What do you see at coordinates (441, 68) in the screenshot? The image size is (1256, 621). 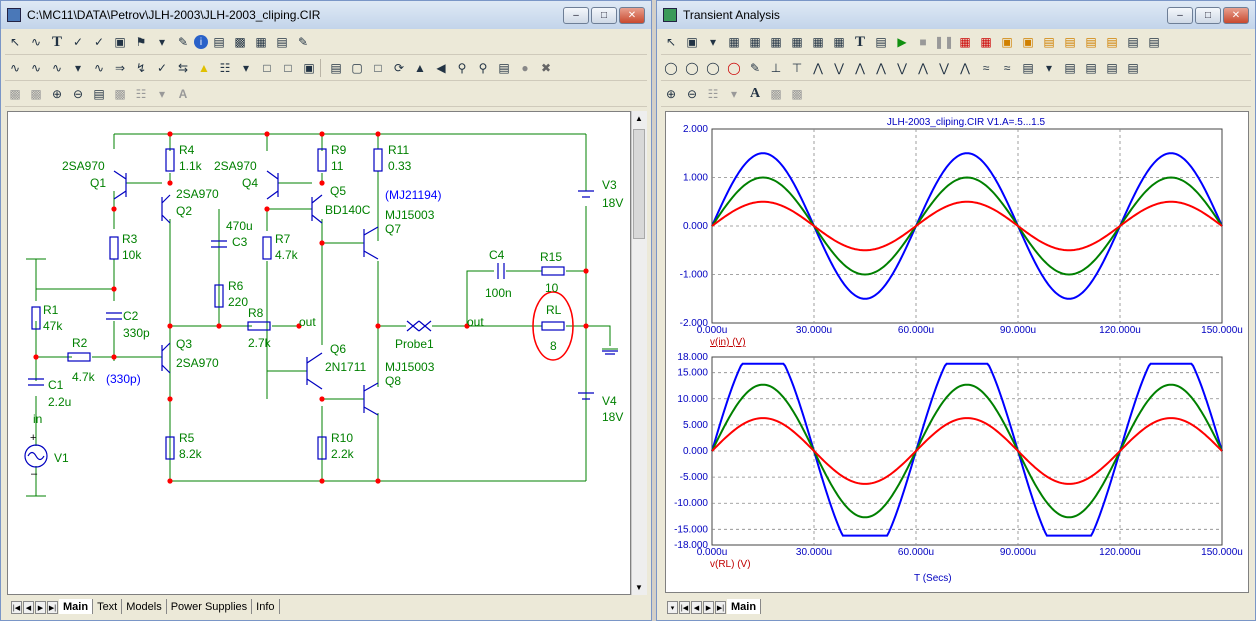 I see `mirror-y-icon: ◀` at bounding box center [441, 68].